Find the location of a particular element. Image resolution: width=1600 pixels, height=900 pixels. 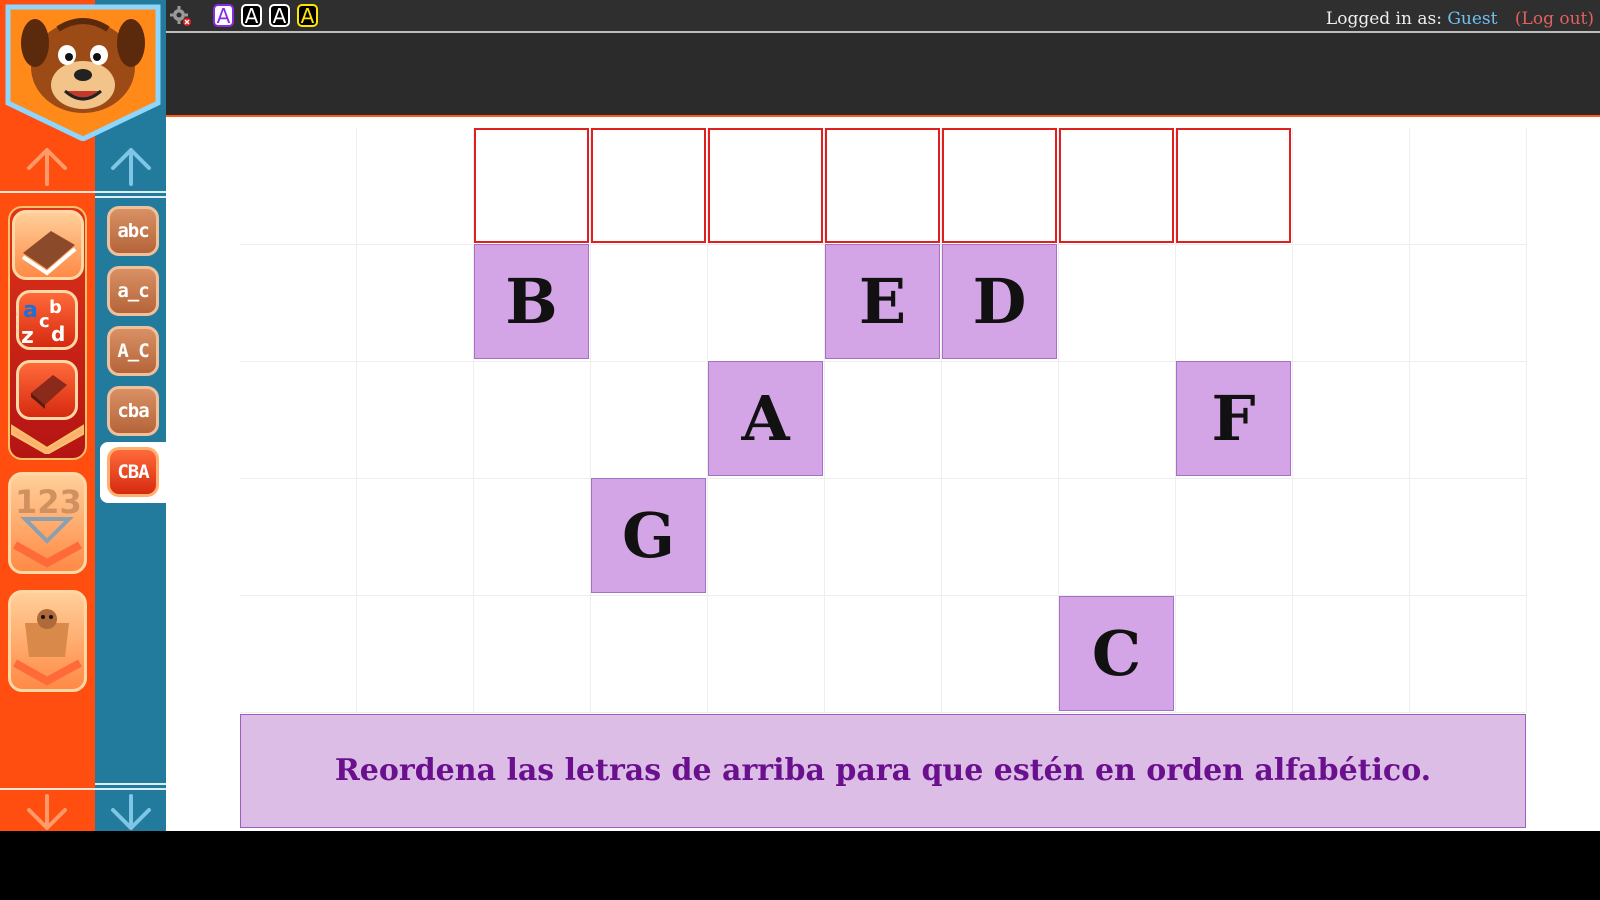

settings-gear-icon is located at coordinates (181, 16).